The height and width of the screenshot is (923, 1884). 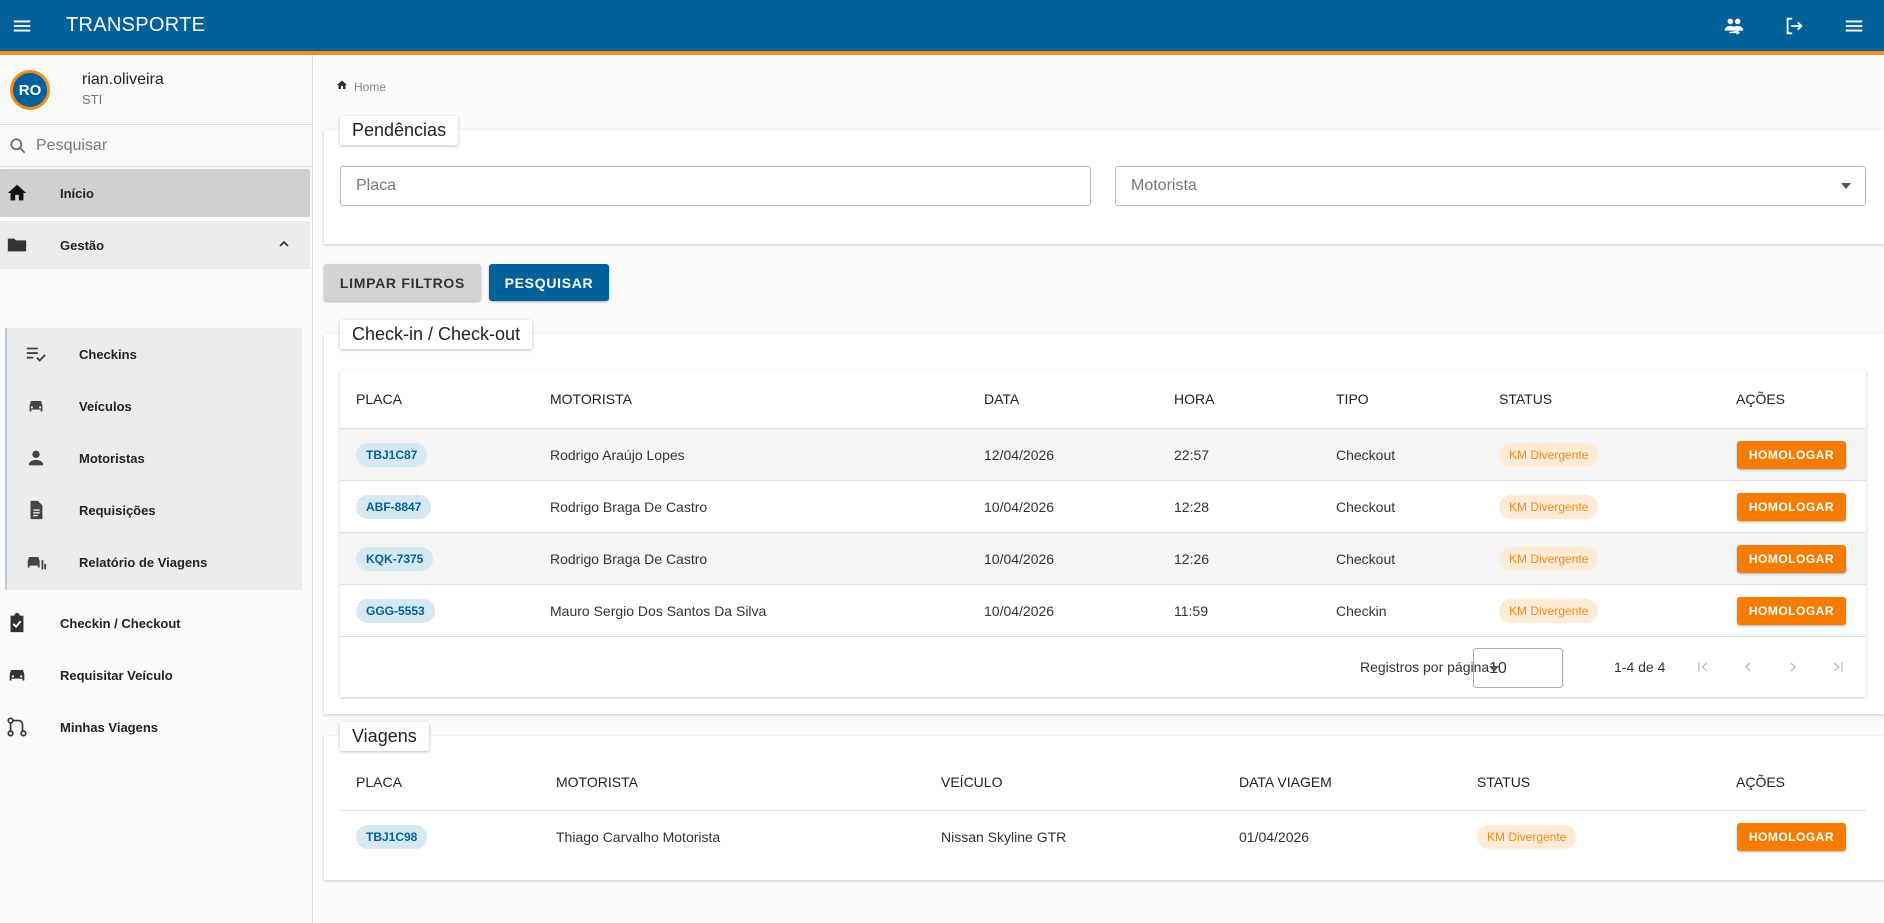 What do you see at coordinates (1104, 180) in the screenshot?
I see `pendencias-card: Pendências` at bounding box center [1104, 180].